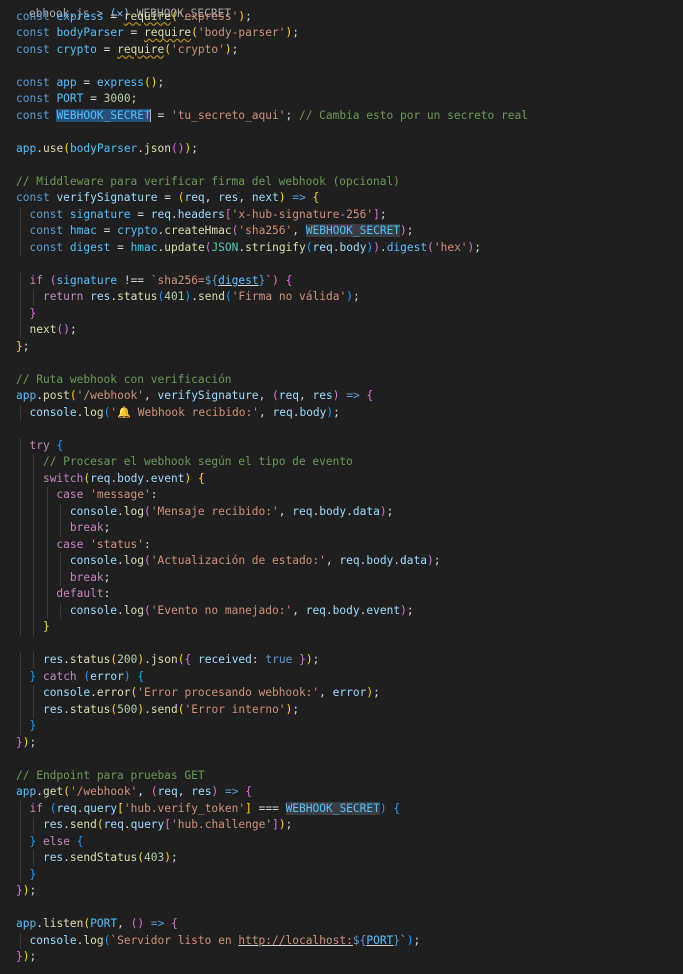 The height and width of the screenshot is (974, 683). I want to click on code-text: // Ruta webhook con verificación, so click(124, 379).